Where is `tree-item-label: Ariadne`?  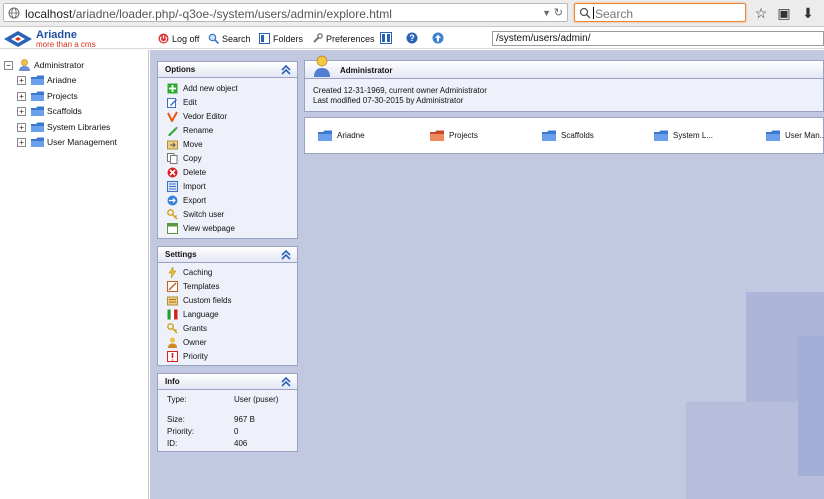
tree-item-label: Ariadne is located at coordinates (62, 80).